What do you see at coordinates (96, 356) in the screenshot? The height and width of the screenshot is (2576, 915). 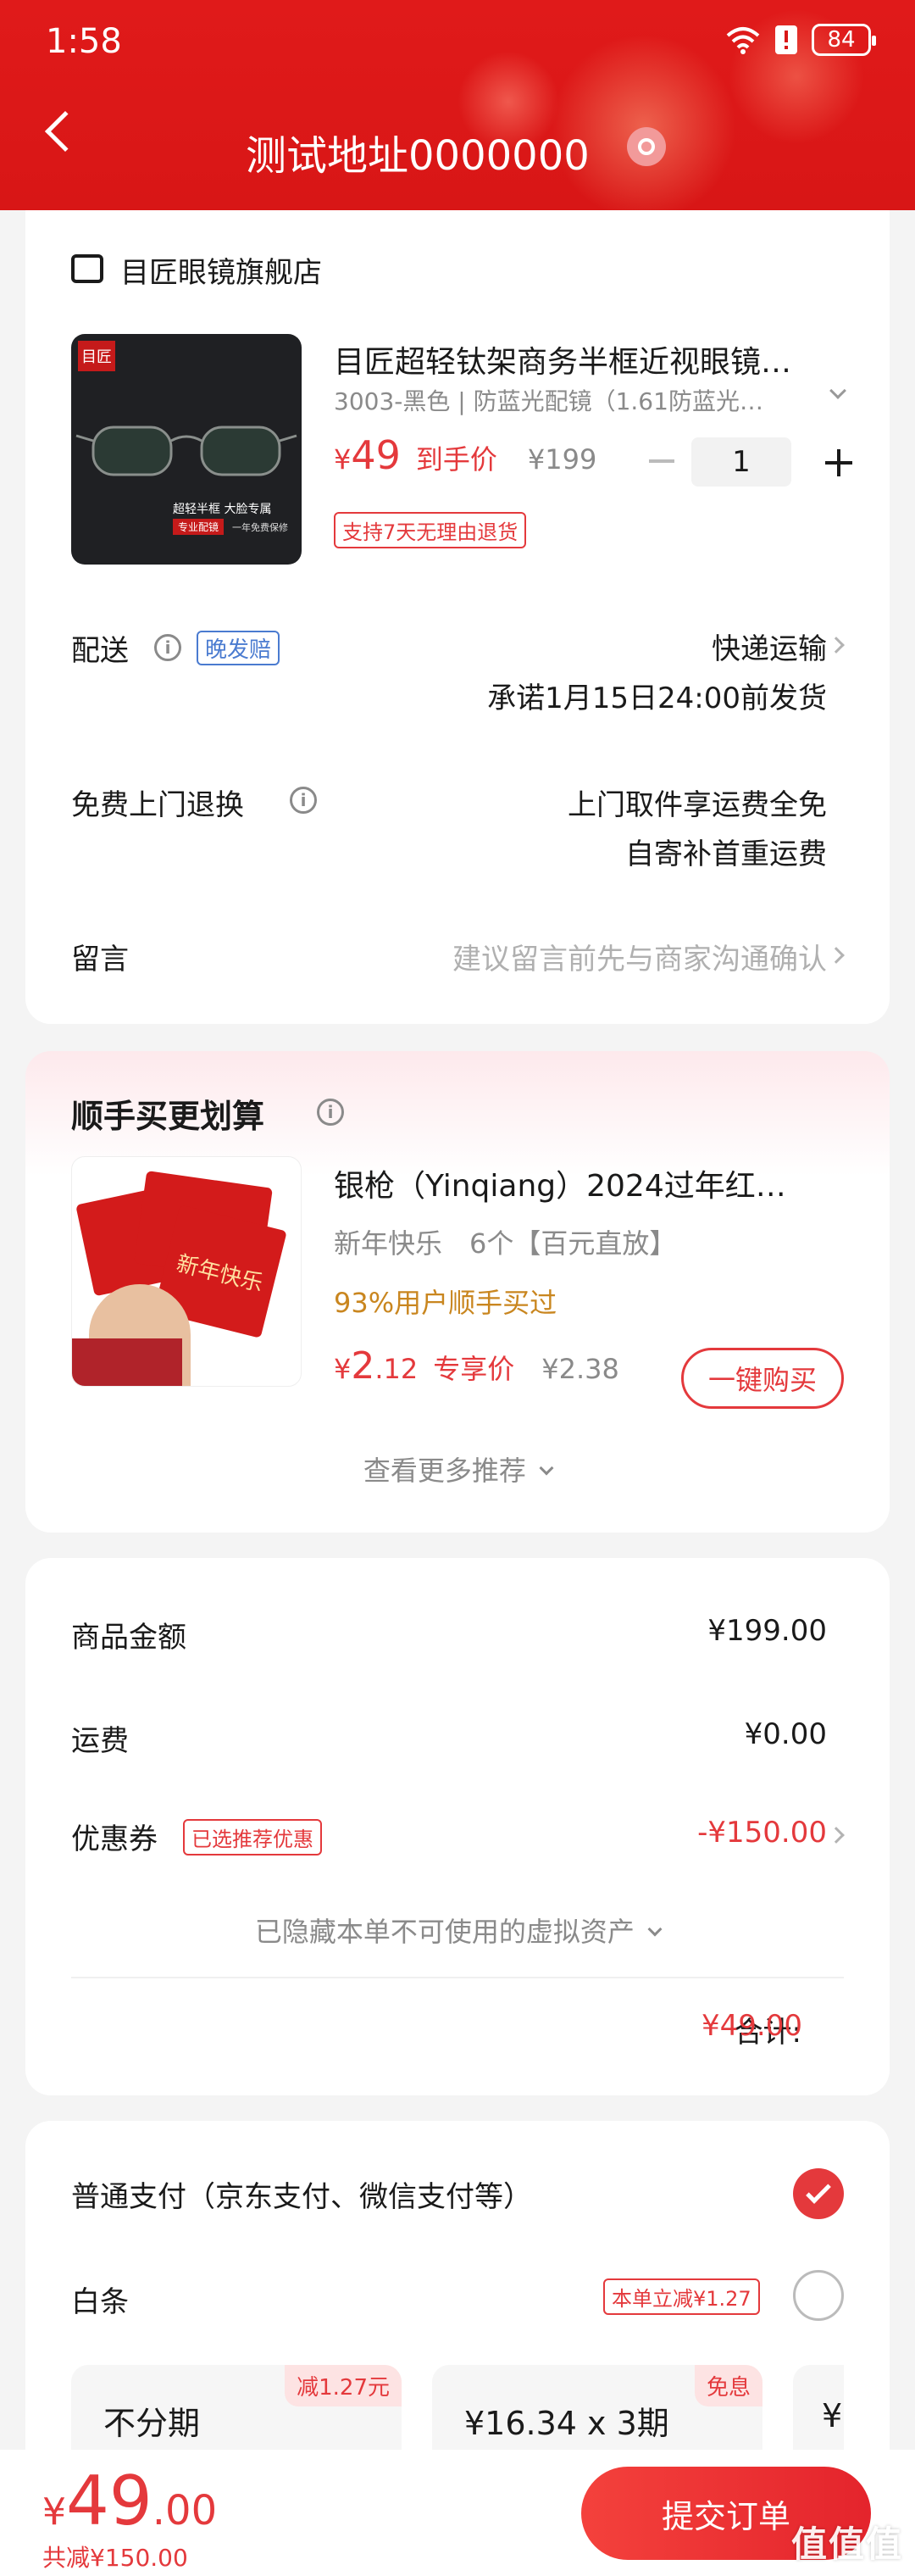 I see `brand-logo: 目匠` at bounding box center [96, 356].